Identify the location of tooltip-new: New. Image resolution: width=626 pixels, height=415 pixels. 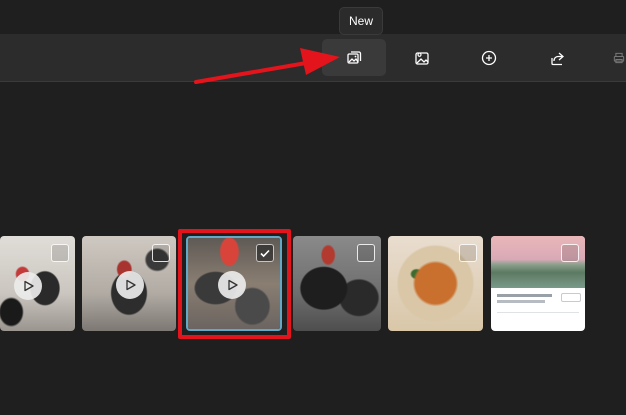
(361, 21).